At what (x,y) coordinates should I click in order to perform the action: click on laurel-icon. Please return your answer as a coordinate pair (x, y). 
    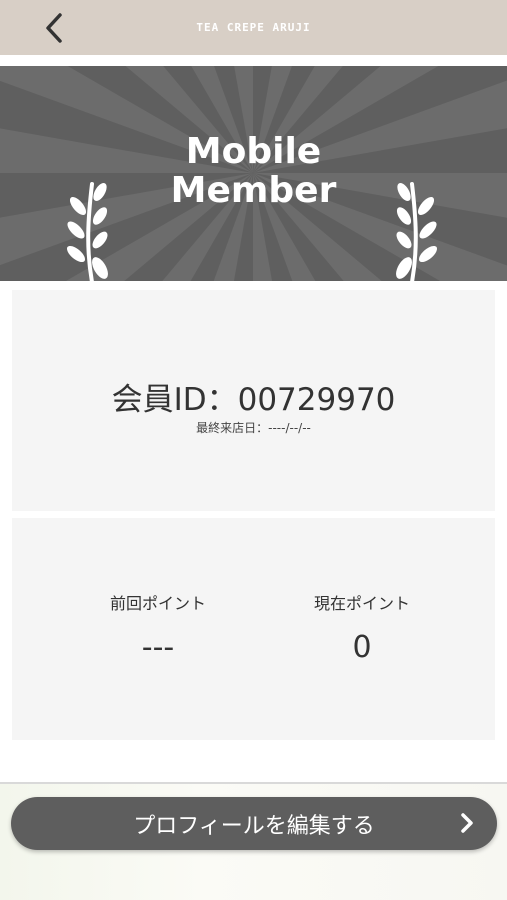
    Looking at the image, I should click on (417, 231).